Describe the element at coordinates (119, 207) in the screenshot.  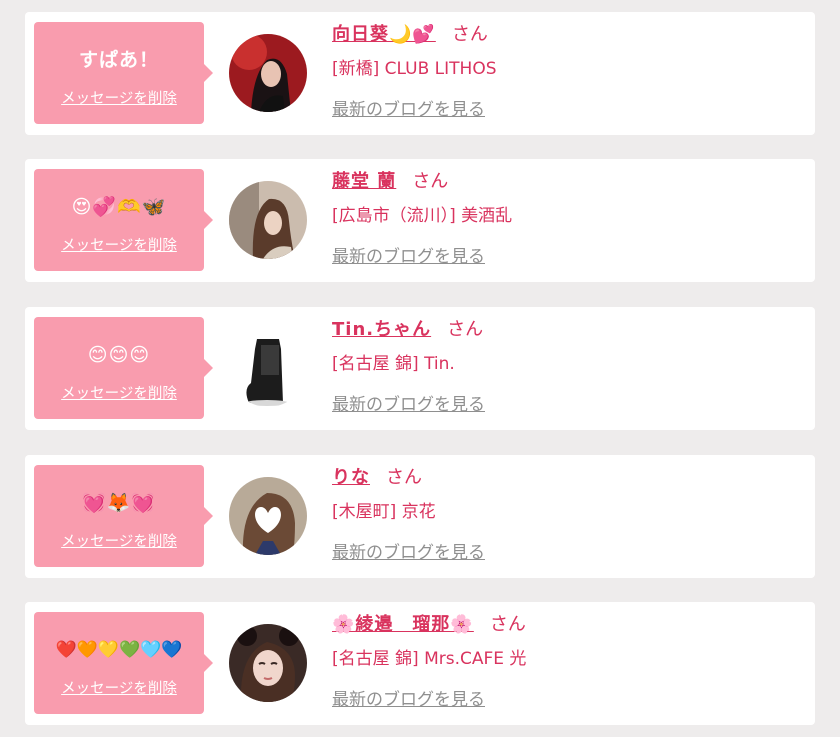
I see `message-text: 😍💞🫶🦋` at that location.